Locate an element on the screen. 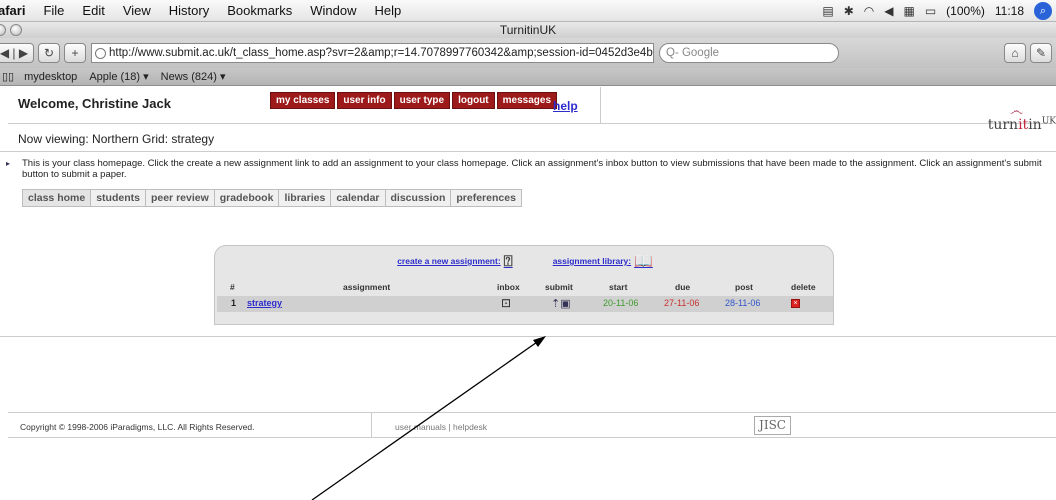 This screenshot has width=1056, height=500. annotation-arrow-head is located at coordinates (539, 341).